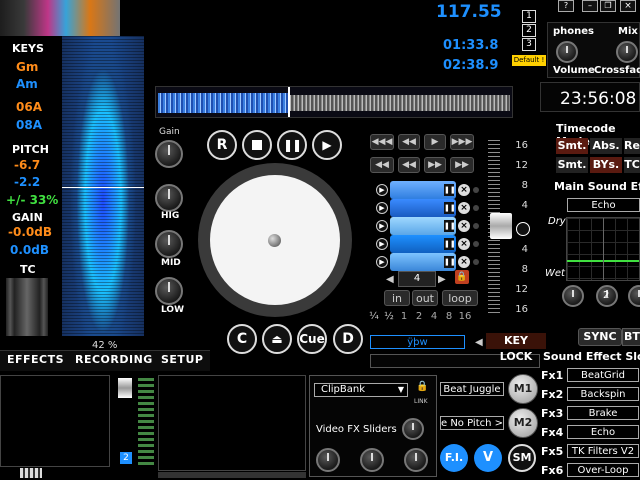 This screenshot has height=480, width=640. What do you see at coordinates (462, 277) in the screenshot?
I see `loop-lock-icon: 🔒` at bounding box center [462, 277].